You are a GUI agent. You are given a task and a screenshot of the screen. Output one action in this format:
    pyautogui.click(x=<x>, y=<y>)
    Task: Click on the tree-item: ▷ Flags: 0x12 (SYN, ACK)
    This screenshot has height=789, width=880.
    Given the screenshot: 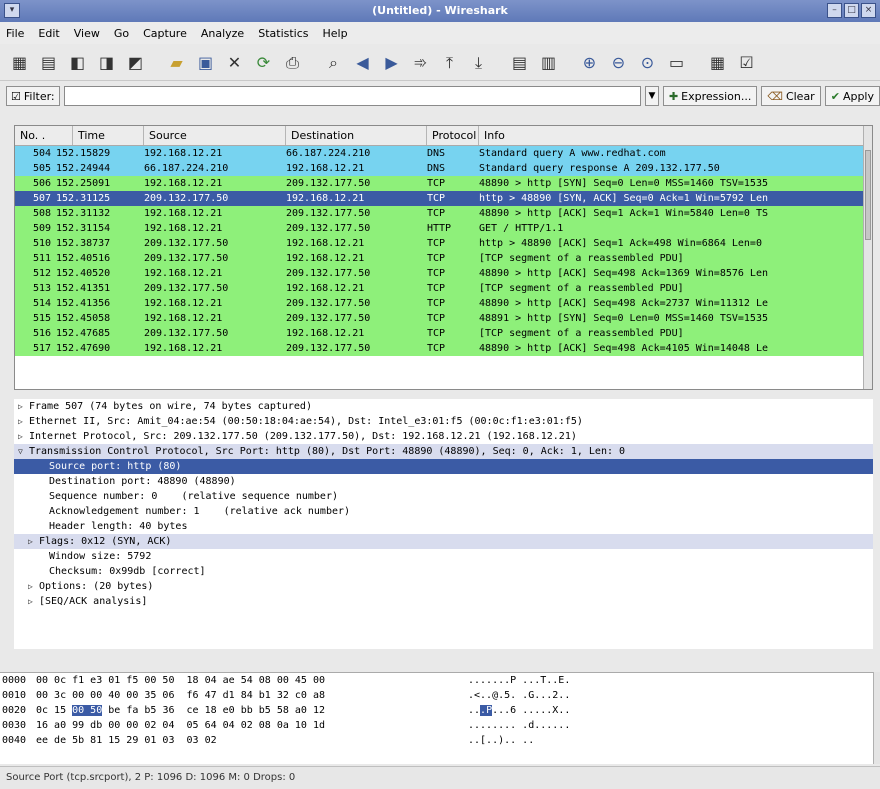 What is the action you would take?
    pyautogui.click(x=443, y=541)
    